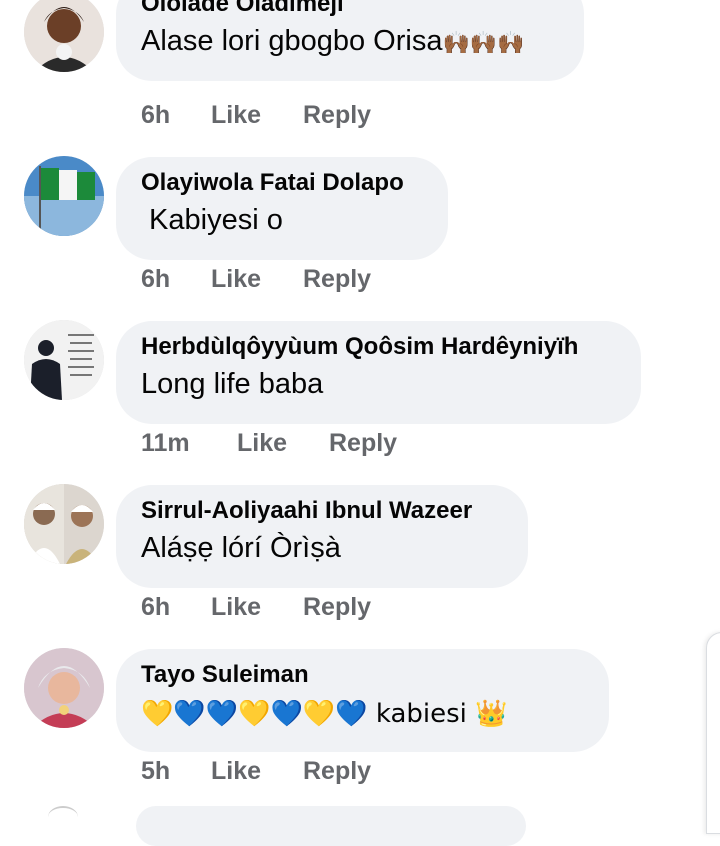  I want to click on commenter-name: Olayiwola Fatai Dolapo, so click(272, 183).